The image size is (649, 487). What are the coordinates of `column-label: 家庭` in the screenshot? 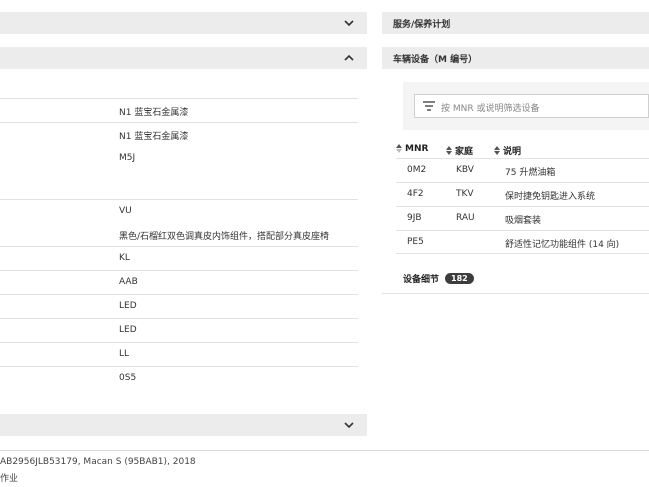 It's located at (464, 152).